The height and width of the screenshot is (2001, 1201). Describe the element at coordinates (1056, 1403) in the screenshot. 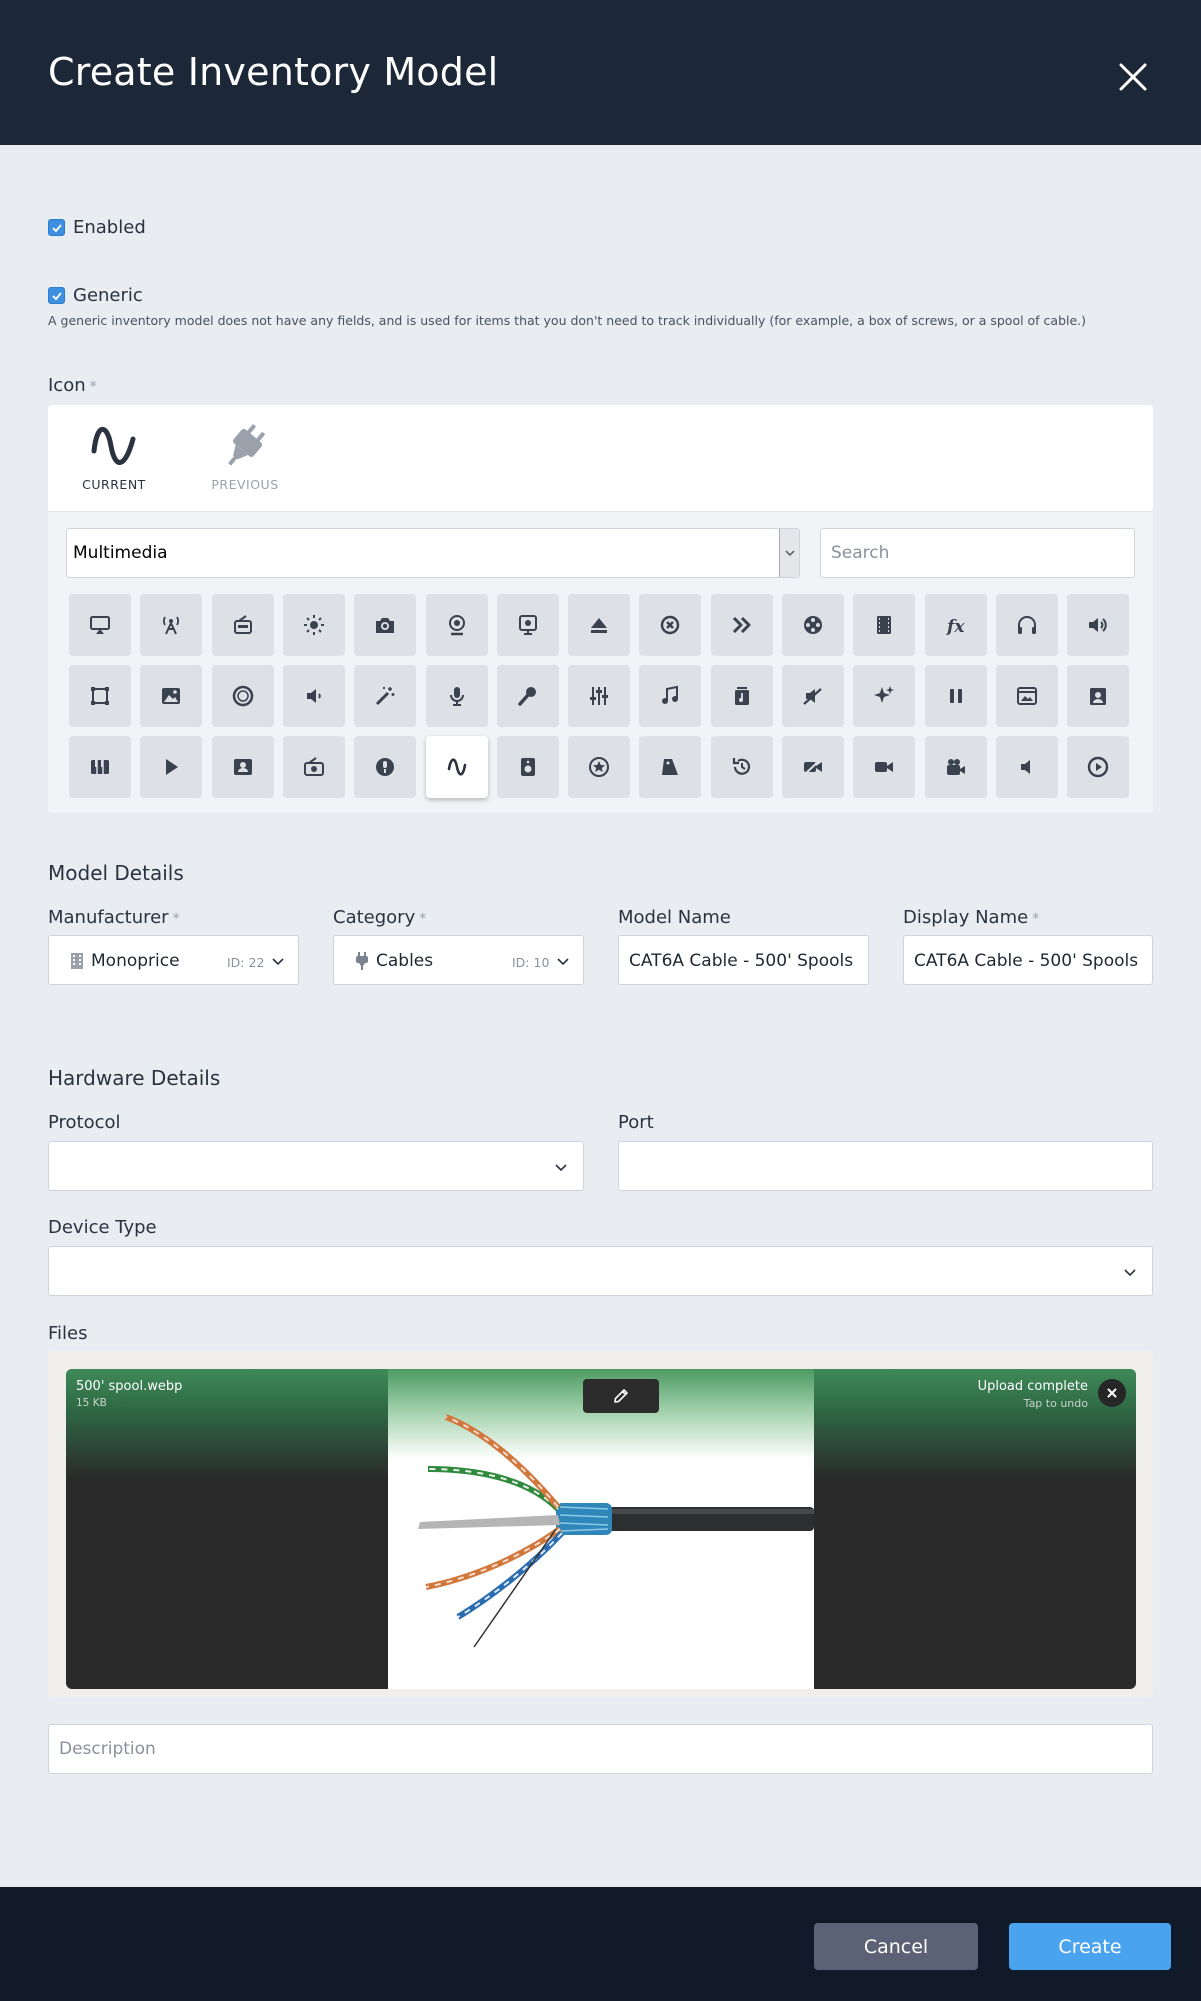

I see `undo-hint: Tap to undo` at that location.